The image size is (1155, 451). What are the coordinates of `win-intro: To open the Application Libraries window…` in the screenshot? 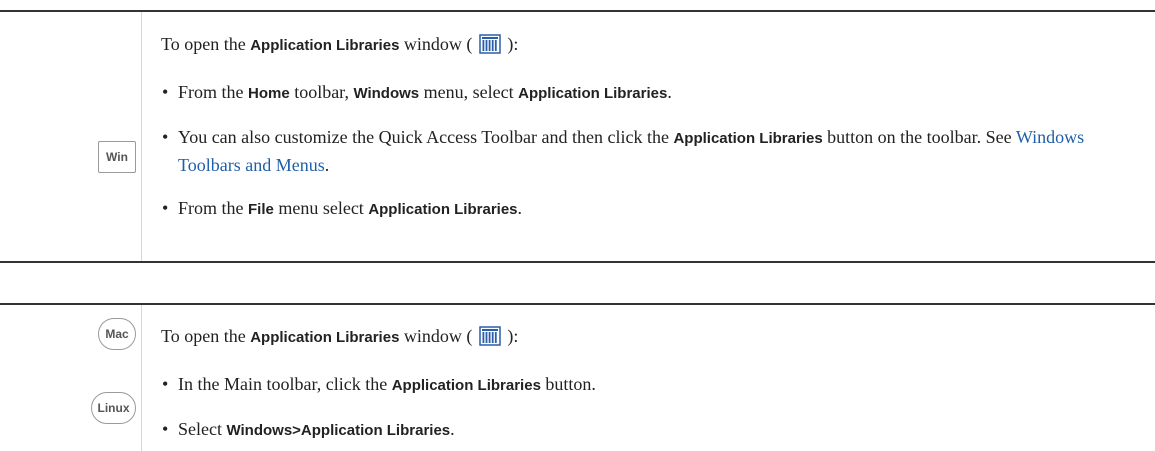 It's located at (340, 44).